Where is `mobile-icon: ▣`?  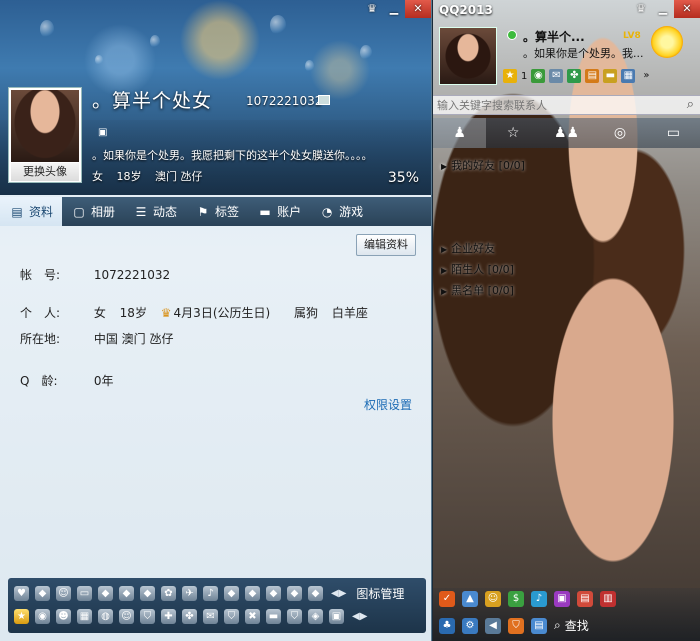
mobile-icon: ▣ is located at coordinates (103, 132).